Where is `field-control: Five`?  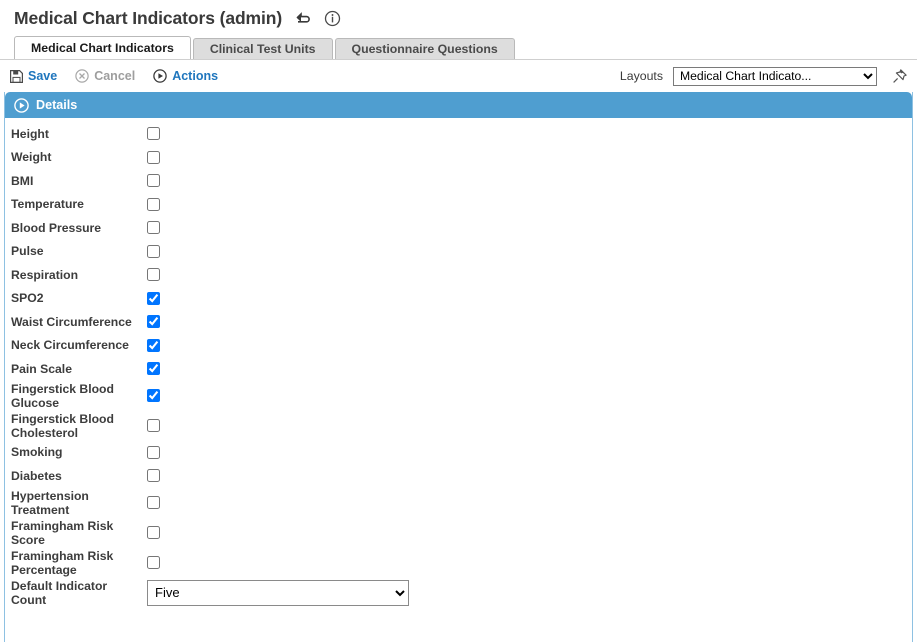
field-control: Five is located at coordinates (278, 592).